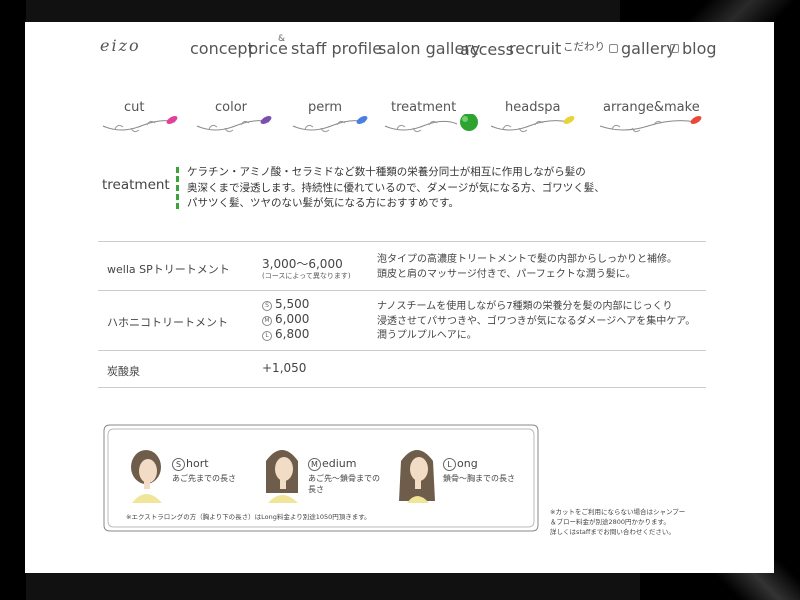 The width and height of the screenshot is (800, 600). I want to click on menu-treatment: treatment, so click(433, 118).